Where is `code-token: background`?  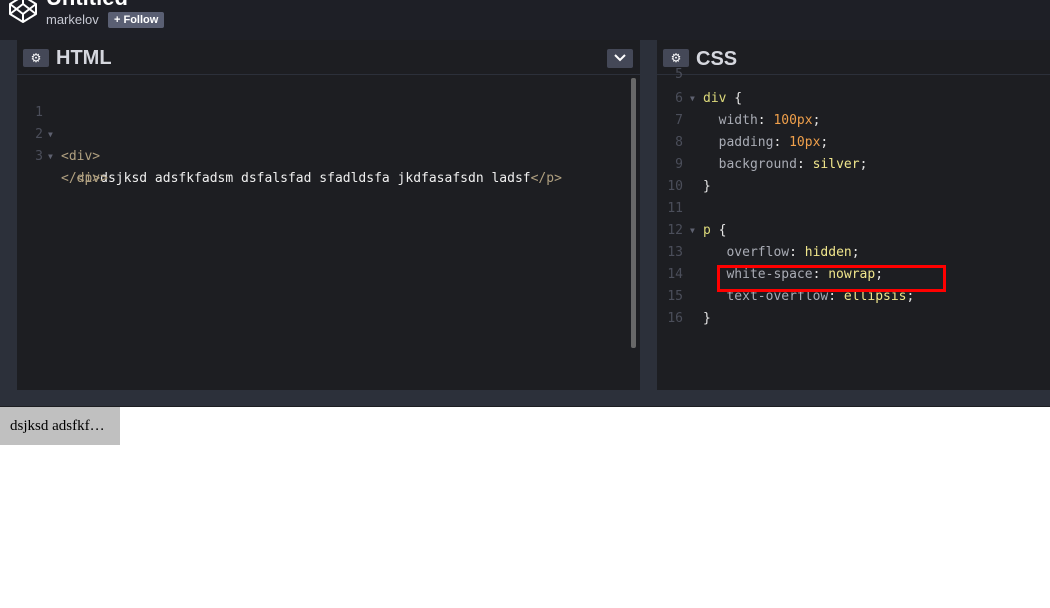 code-token: background is located at coordinates (757, 164).